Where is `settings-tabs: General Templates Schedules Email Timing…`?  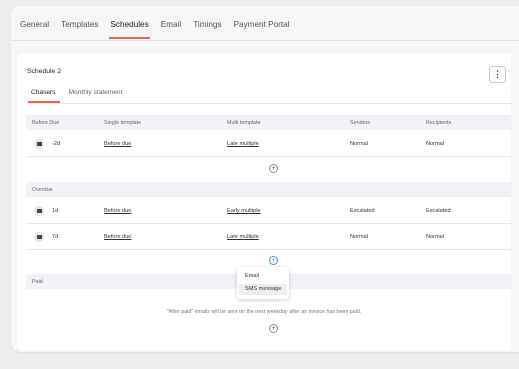
settings-tabs: General Templates Schedules Email Timing… is located at coordinates (161, 35).